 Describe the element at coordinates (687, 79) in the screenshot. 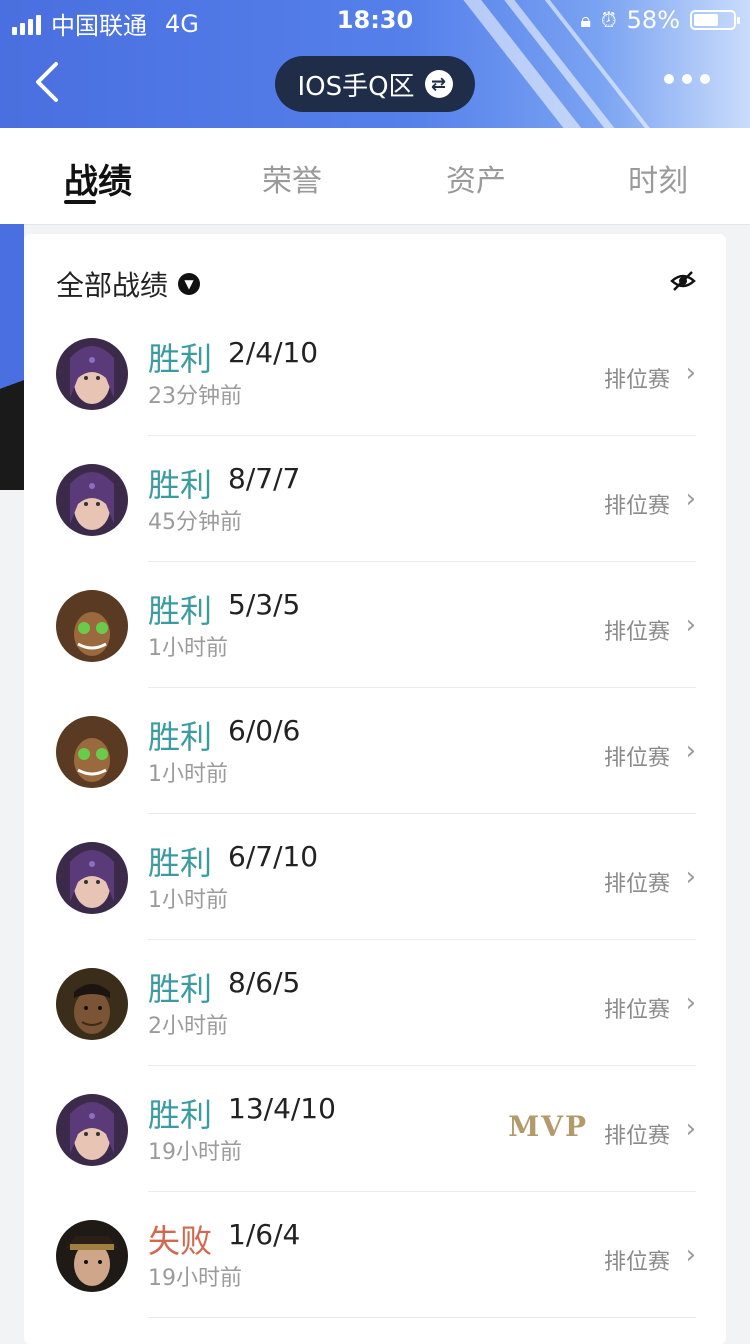

I see `more-icon` at that location.